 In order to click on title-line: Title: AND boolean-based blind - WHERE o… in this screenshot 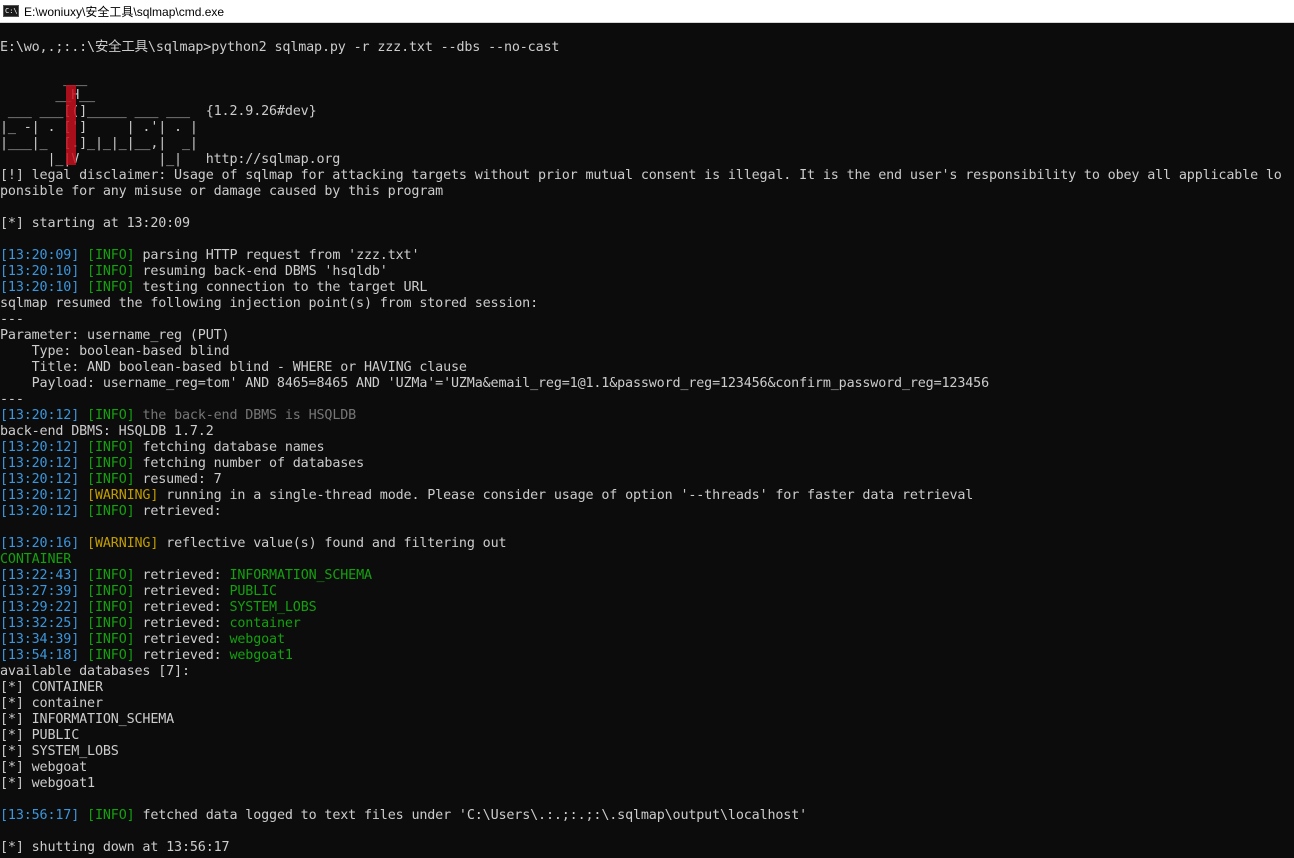, I will do `click(233, 367)`.